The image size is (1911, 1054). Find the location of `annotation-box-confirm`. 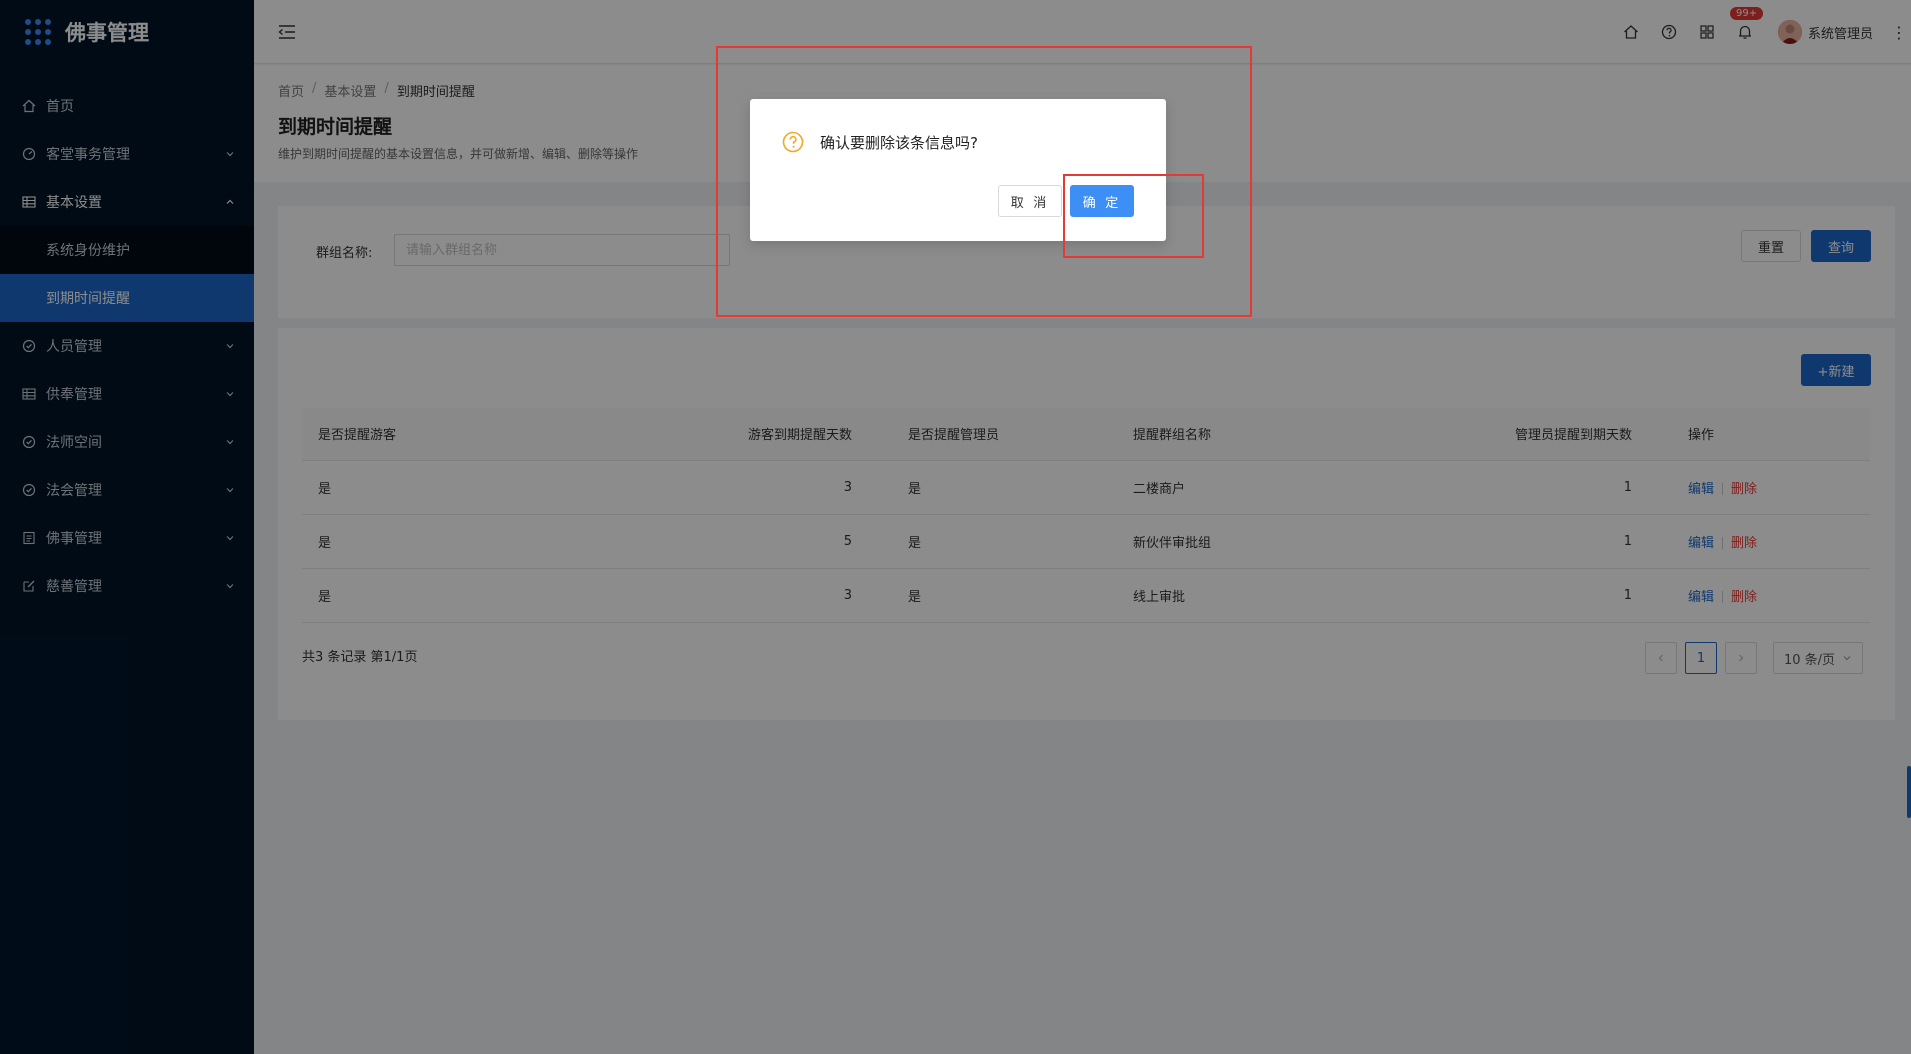

annotation-box-confirm is located at coordinates (1133, 216).